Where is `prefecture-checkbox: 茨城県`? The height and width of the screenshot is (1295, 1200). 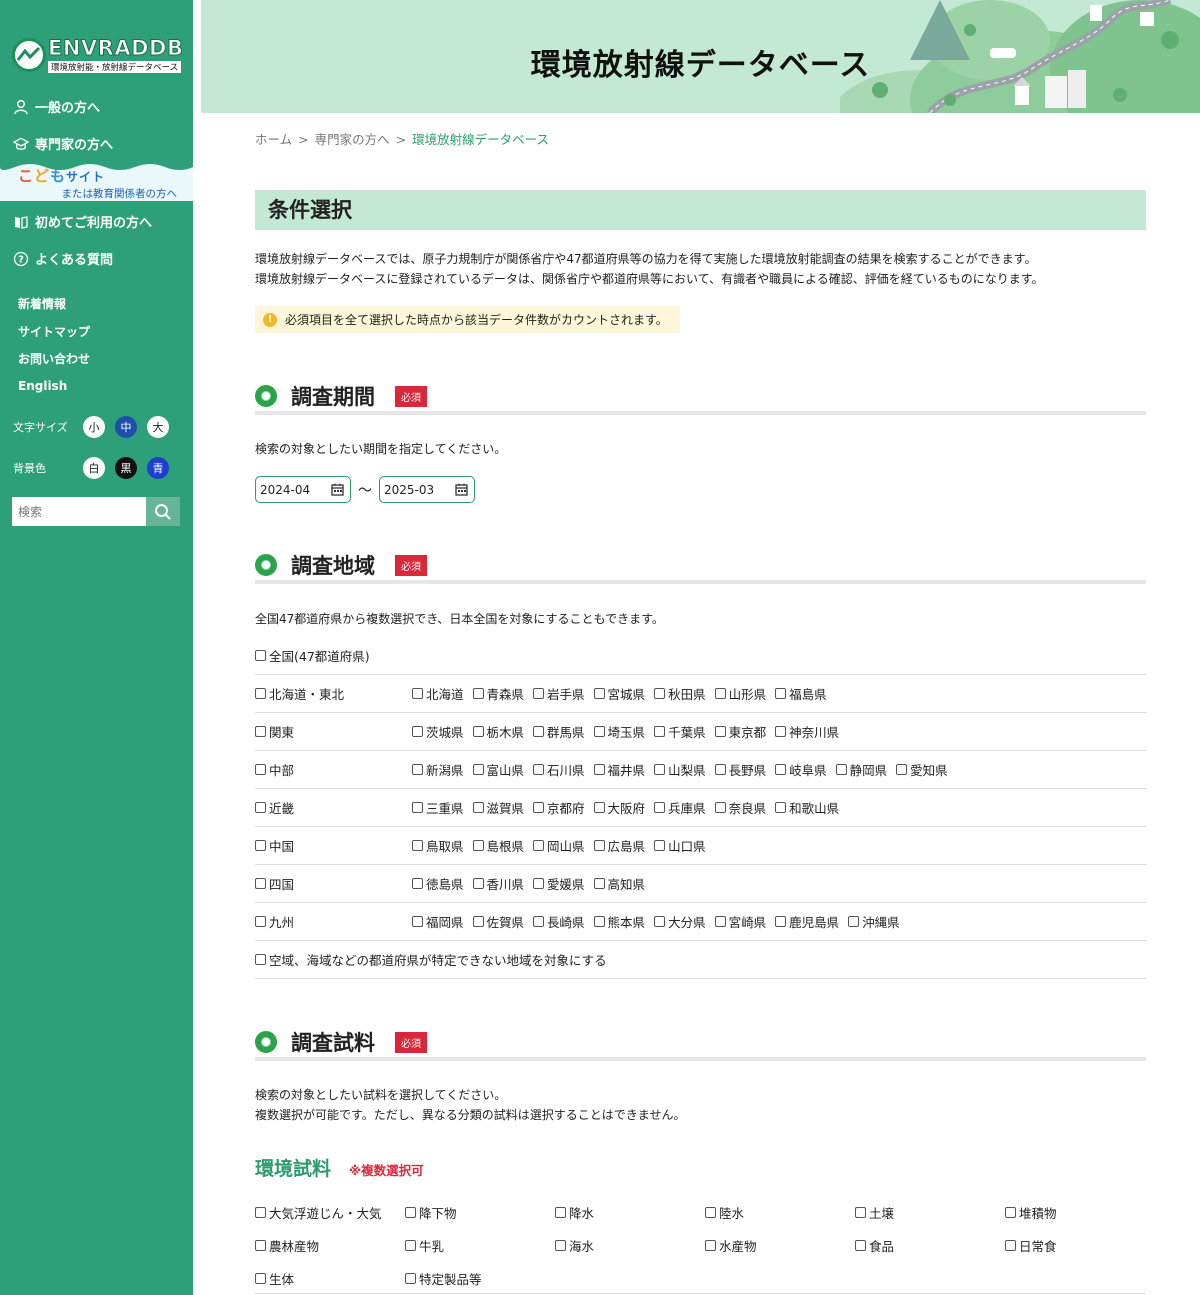
prefecture-checkbox: 茨城県 is located at coordinates (438, 731).